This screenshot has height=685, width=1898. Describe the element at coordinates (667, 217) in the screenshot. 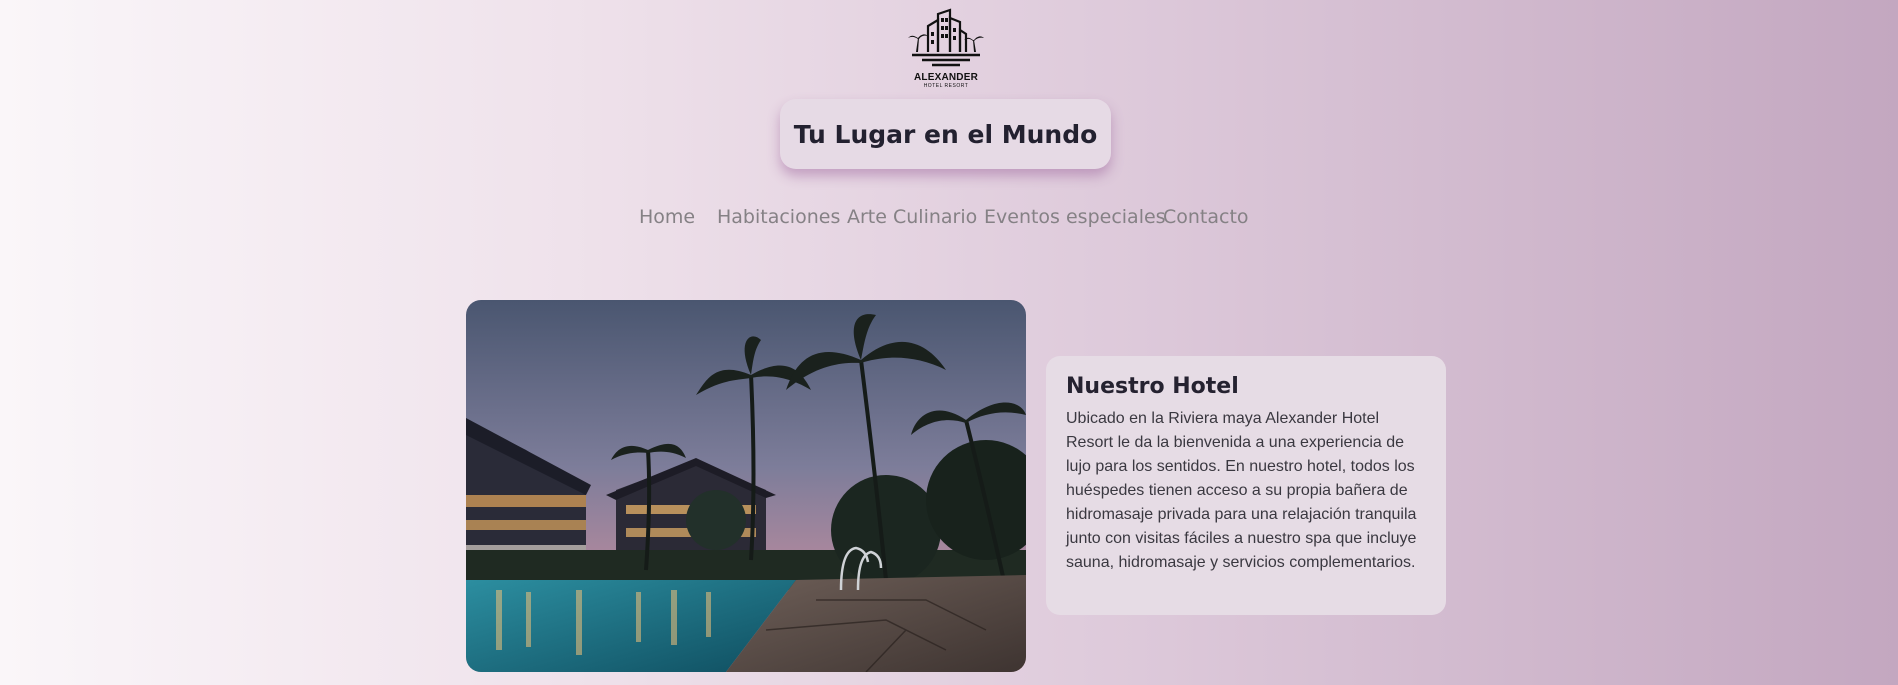

I see `nav-item-home: Home` at that location.